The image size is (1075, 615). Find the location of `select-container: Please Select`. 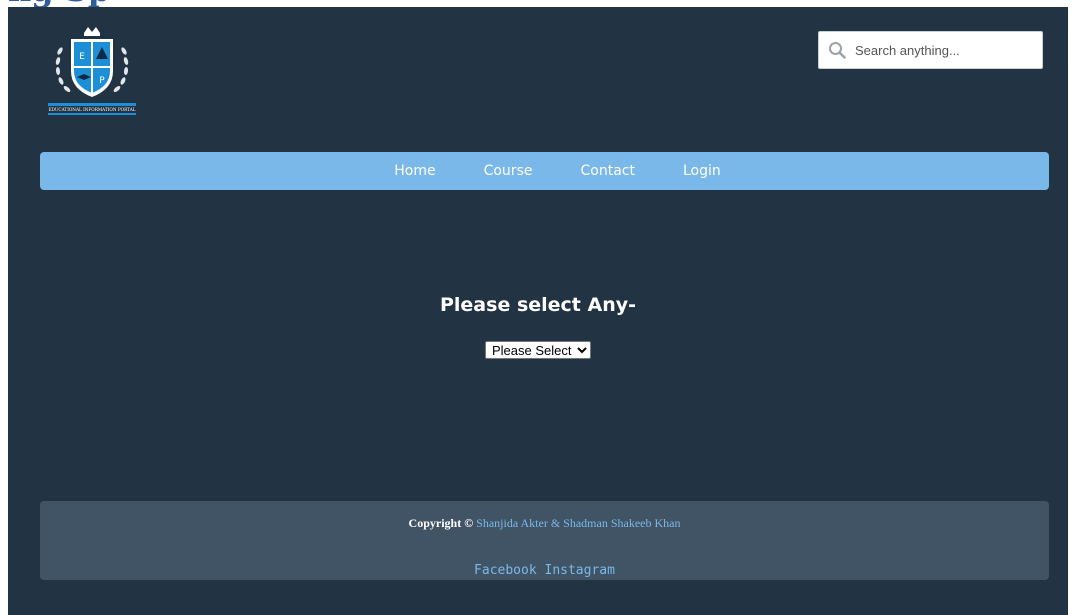

select-container: Please Select is located at coordinates (538, 349).